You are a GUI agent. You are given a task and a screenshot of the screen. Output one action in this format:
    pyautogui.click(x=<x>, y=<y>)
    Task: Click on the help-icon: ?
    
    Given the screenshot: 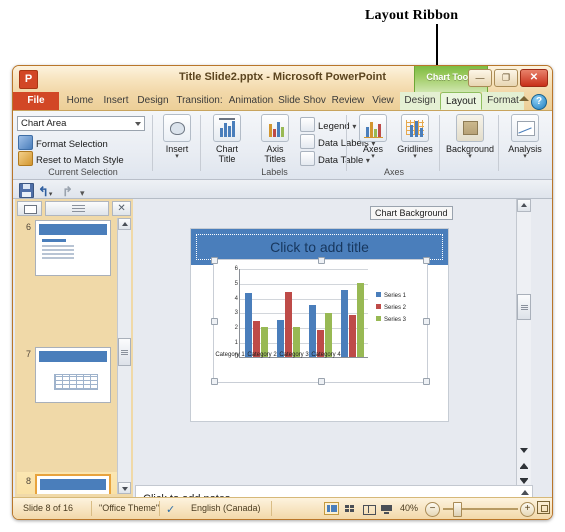 What is the action you would take?
    pyautogui.click(x=539, y=102)
    